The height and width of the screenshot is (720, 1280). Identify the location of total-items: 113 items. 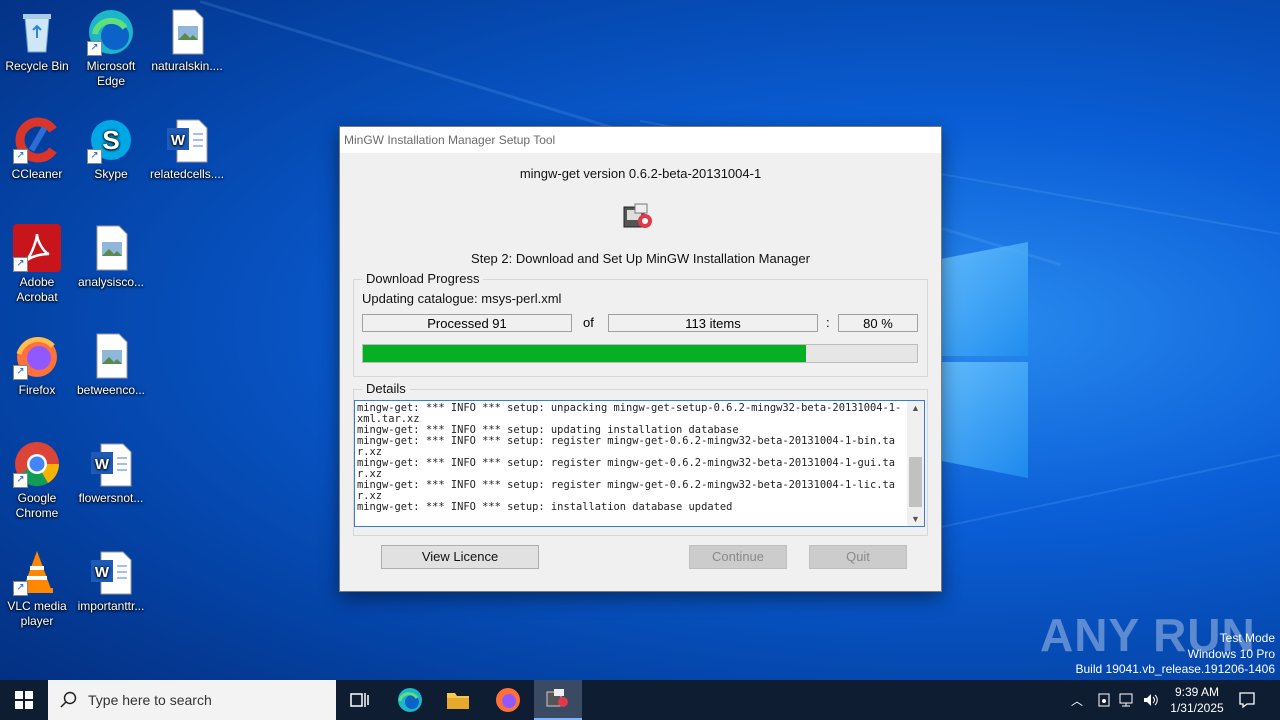
(713, 323).